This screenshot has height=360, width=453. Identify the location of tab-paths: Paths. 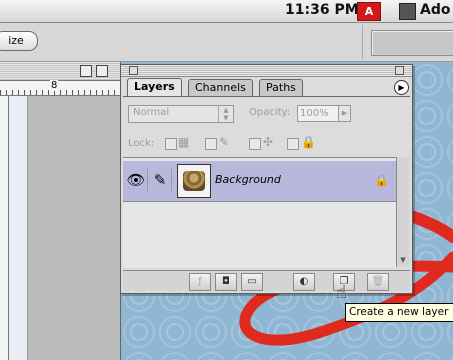
(281, 87).